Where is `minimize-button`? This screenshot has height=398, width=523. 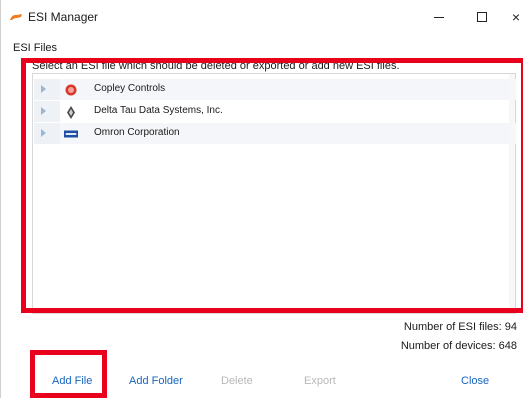 minimize-button is located at coordinates (439, 17).